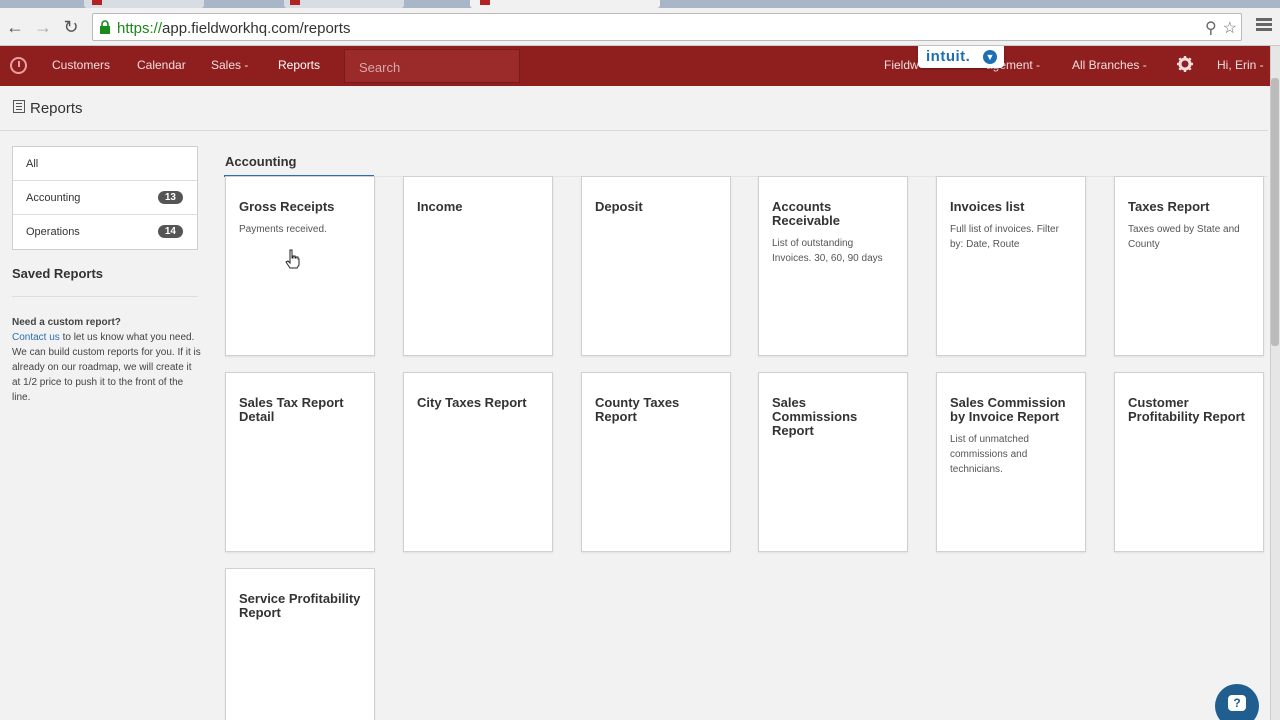 The image size is (1280, 720). I want to click on nav-user-menu: Hi, Erin -, so click(1240, 65).